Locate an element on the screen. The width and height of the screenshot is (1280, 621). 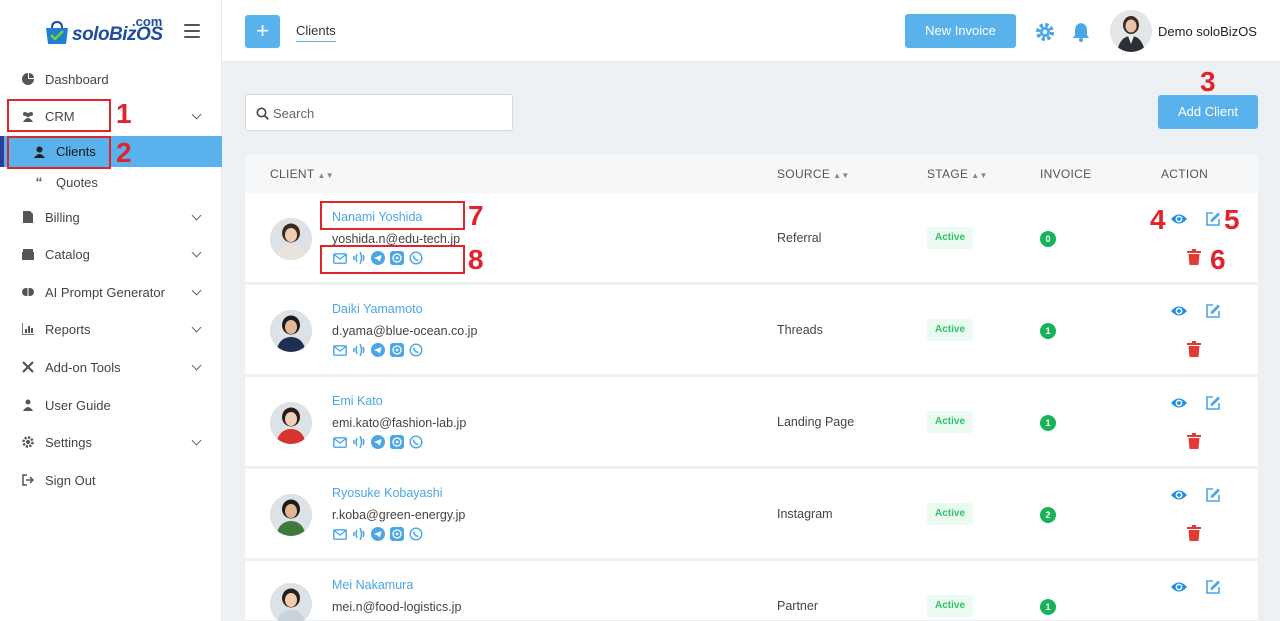
sidebar-item-catalog: Catalog is located at coordinates (111, 254).